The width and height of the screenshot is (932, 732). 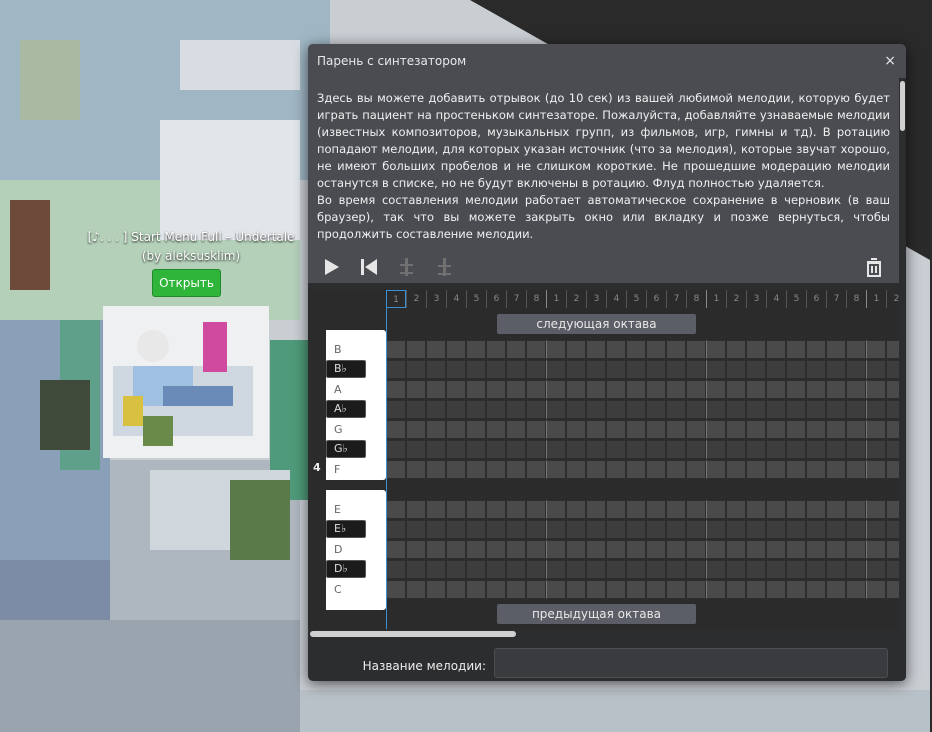 I want to click on timeline-beat: 1, so click(x=876, y=299).